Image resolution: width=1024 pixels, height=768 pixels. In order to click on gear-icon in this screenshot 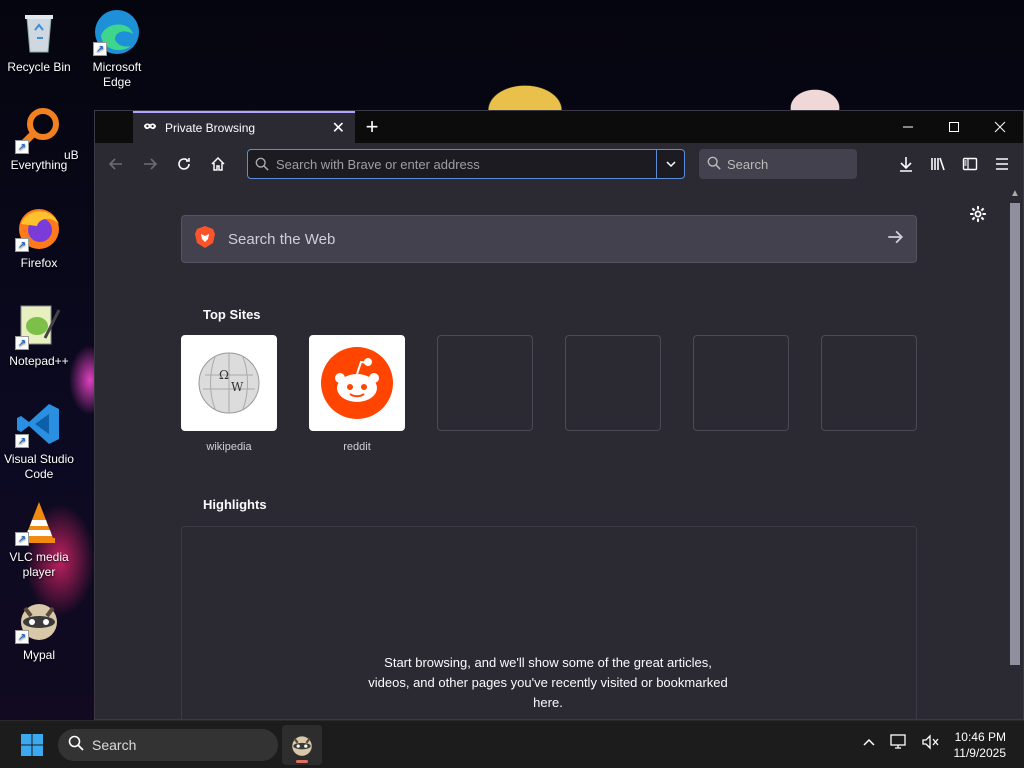, I will do `click(978, 216)`.